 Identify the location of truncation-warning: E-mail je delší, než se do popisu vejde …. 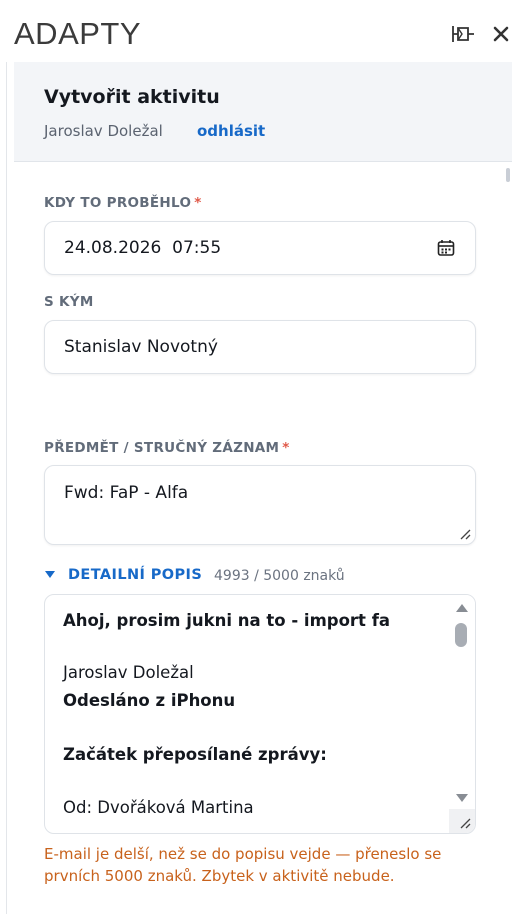
(243, 865).